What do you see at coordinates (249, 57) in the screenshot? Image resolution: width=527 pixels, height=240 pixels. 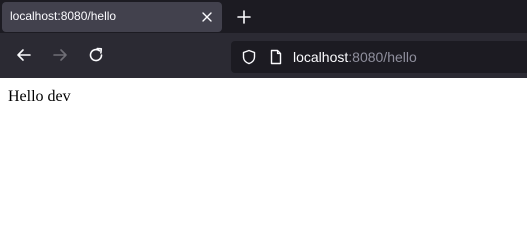 I see `shield-icon` at bounding box center [249, 57].